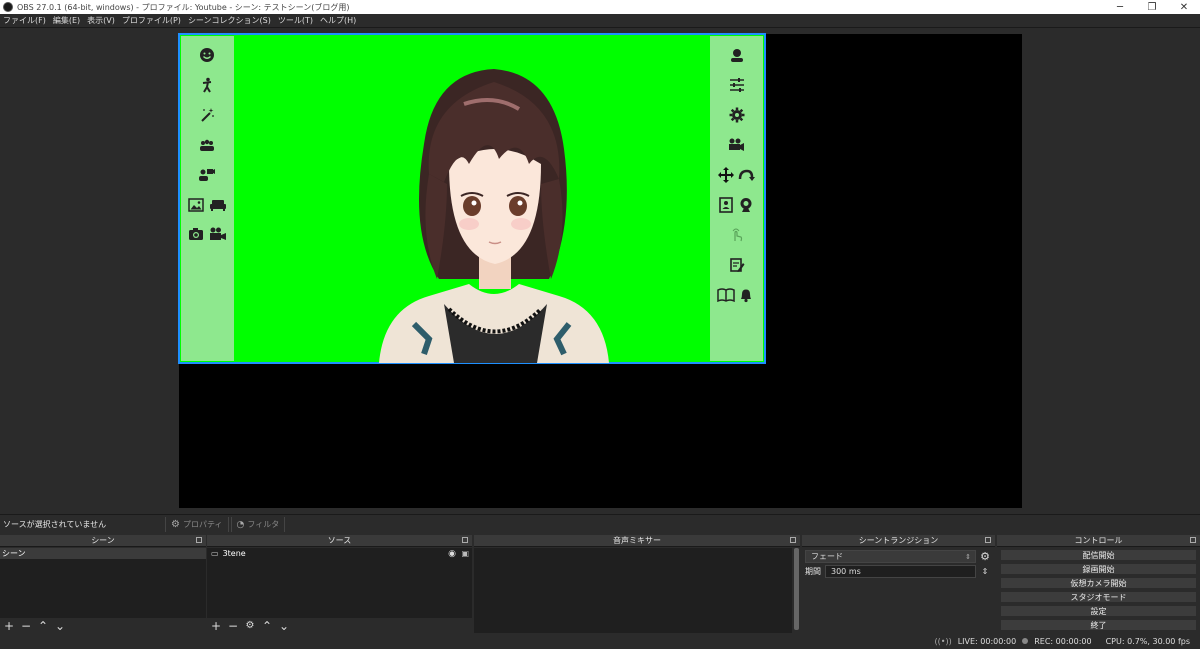  I want to click on transitions-dock-header: シーントランジション, so click(898, 541).